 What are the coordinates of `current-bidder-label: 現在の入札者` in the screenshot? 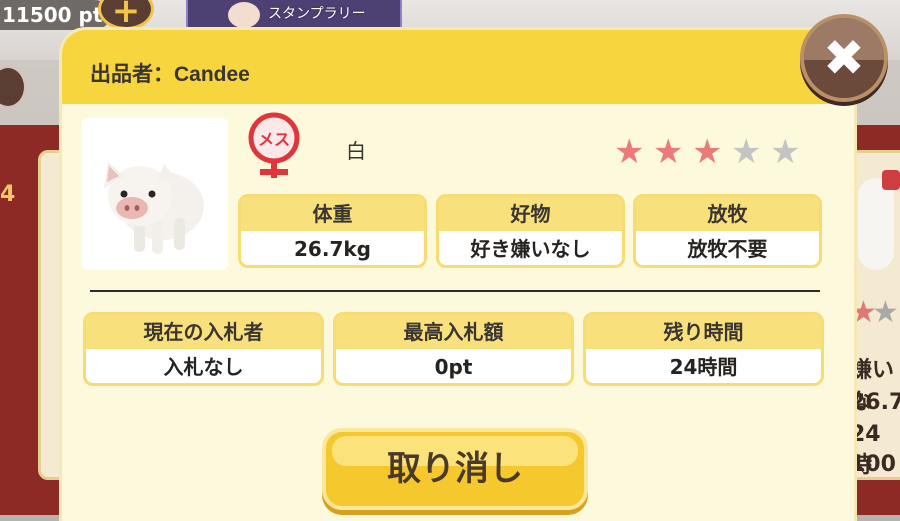 It's located at (203, 332).